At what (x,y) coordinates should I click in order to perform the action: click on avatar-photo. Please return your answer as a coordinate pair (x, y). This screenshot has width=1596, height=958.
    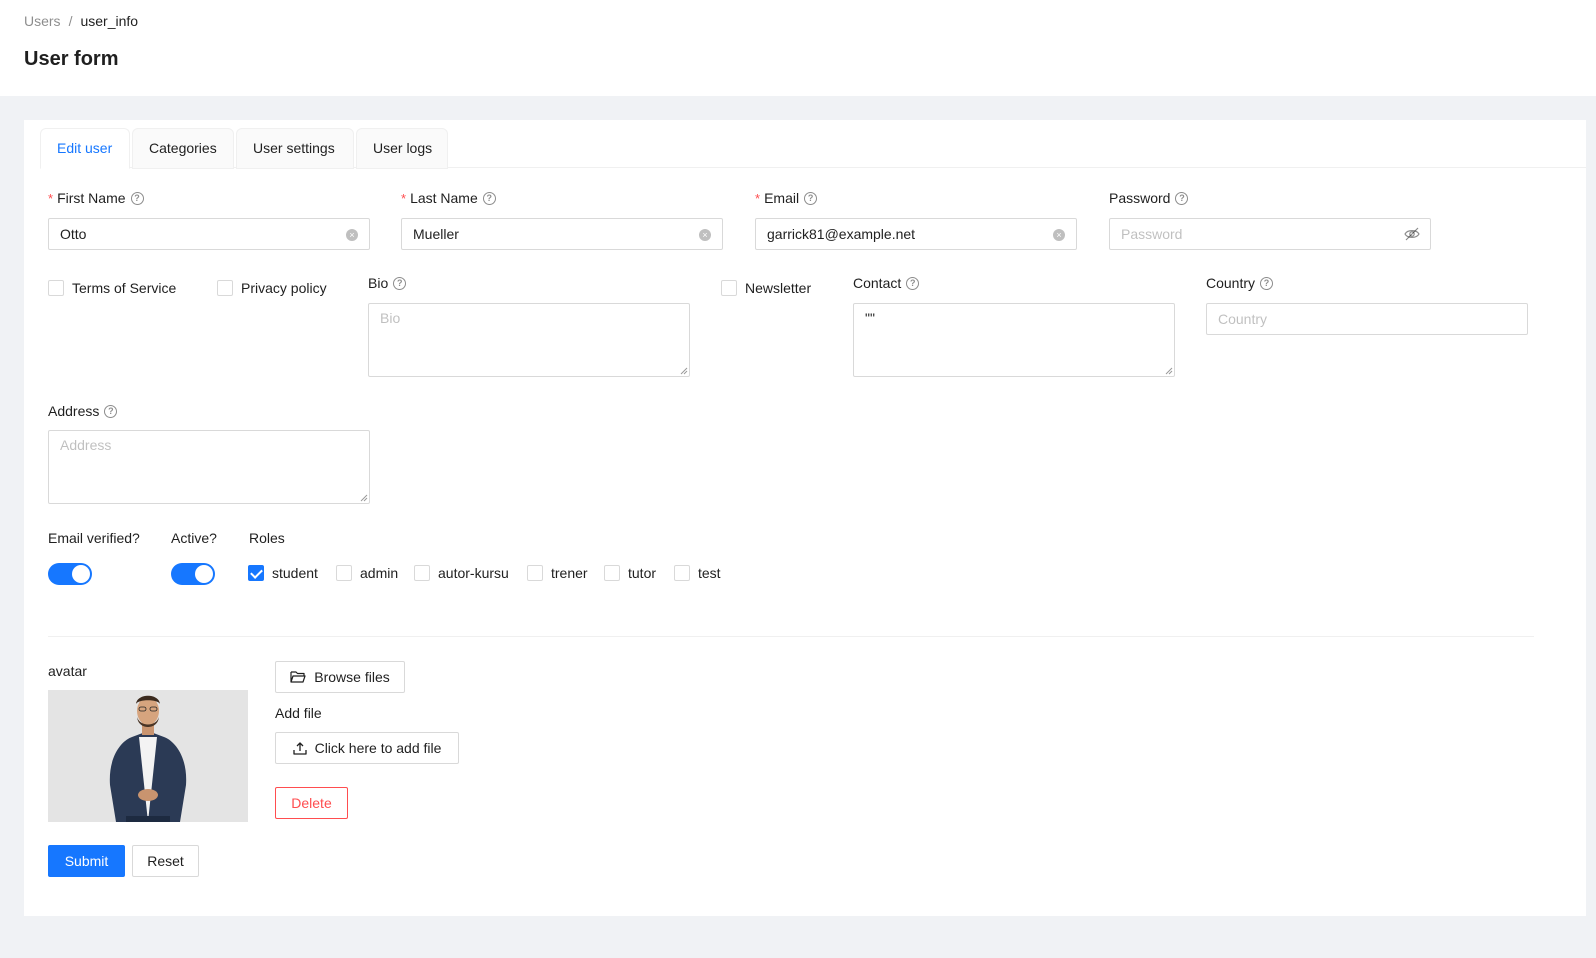
    Looking at the image, I should click on (148, 756).